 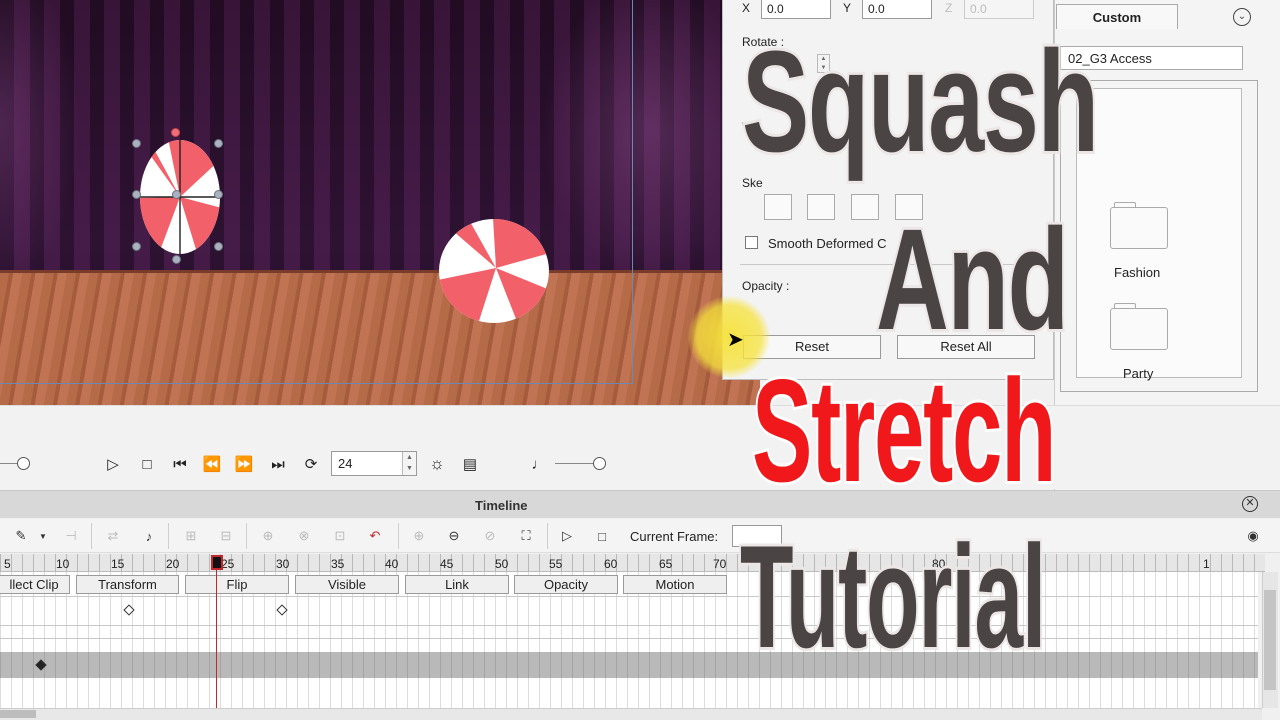 I want to click on camera-frame-right, so click(x=632, y=192).